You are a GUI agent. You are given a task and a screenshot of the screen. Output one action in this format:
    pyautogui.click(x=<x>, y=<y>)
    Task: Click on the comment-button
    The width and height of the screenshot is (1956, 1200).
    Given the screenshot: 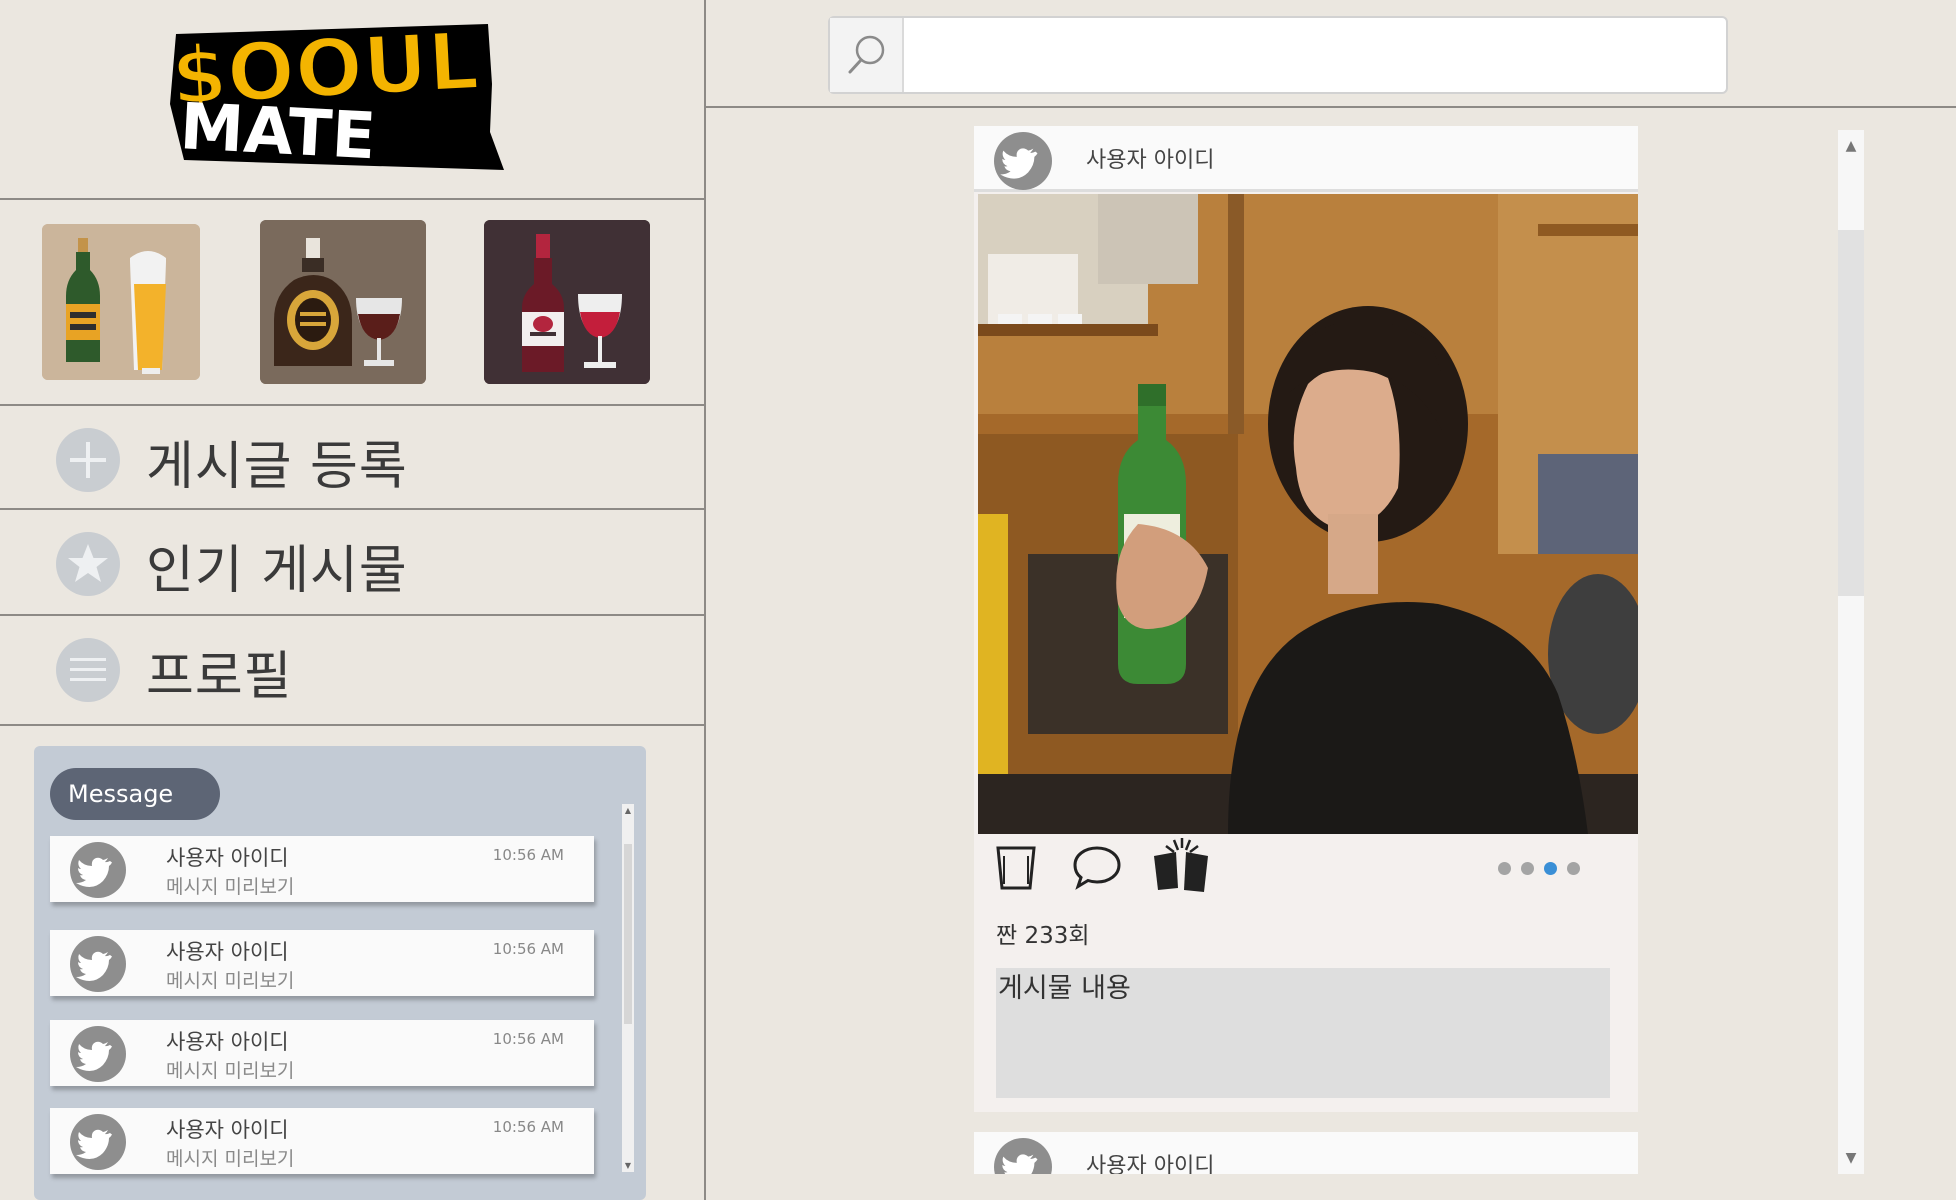 What is the action you would take?
    pyautogui.click(x=1097, y=869)
    